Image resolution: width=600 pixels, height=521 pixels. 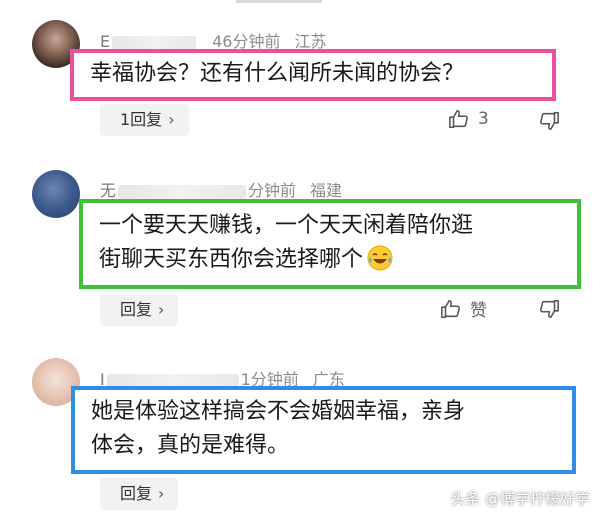 What do you see at coordinates (108, 190) in the screenshot?
I see `author-name: 无` at bounding box center [108, 190].